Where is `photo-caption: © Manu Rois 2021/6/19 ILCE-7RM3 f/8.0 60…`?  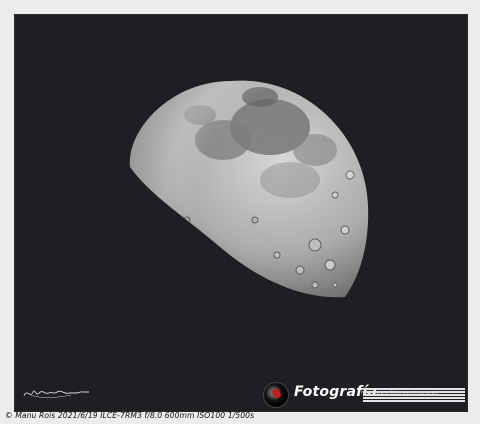 photo-caption: © Manu Rois 2021/6/19 ILCE-7RM3 f/8.0 60… is located at coordinates (130, 415).